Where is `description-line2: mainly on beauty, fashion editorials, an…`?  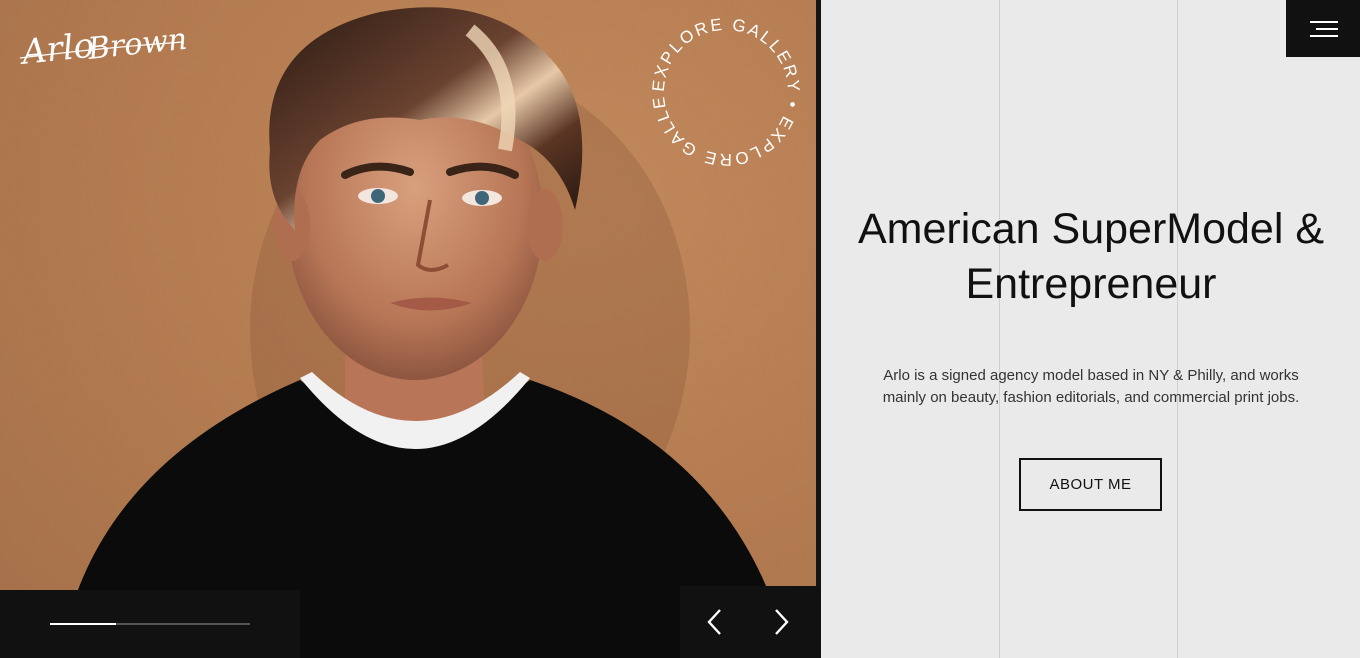
description-line2: mainly on beauty, fashion editorials, an… is located at coordinates (1091, 397).